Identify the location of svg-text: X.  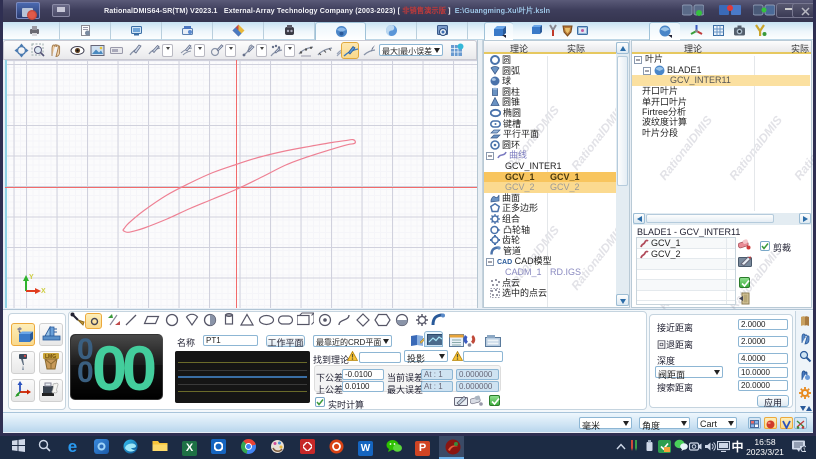
(43, 291).